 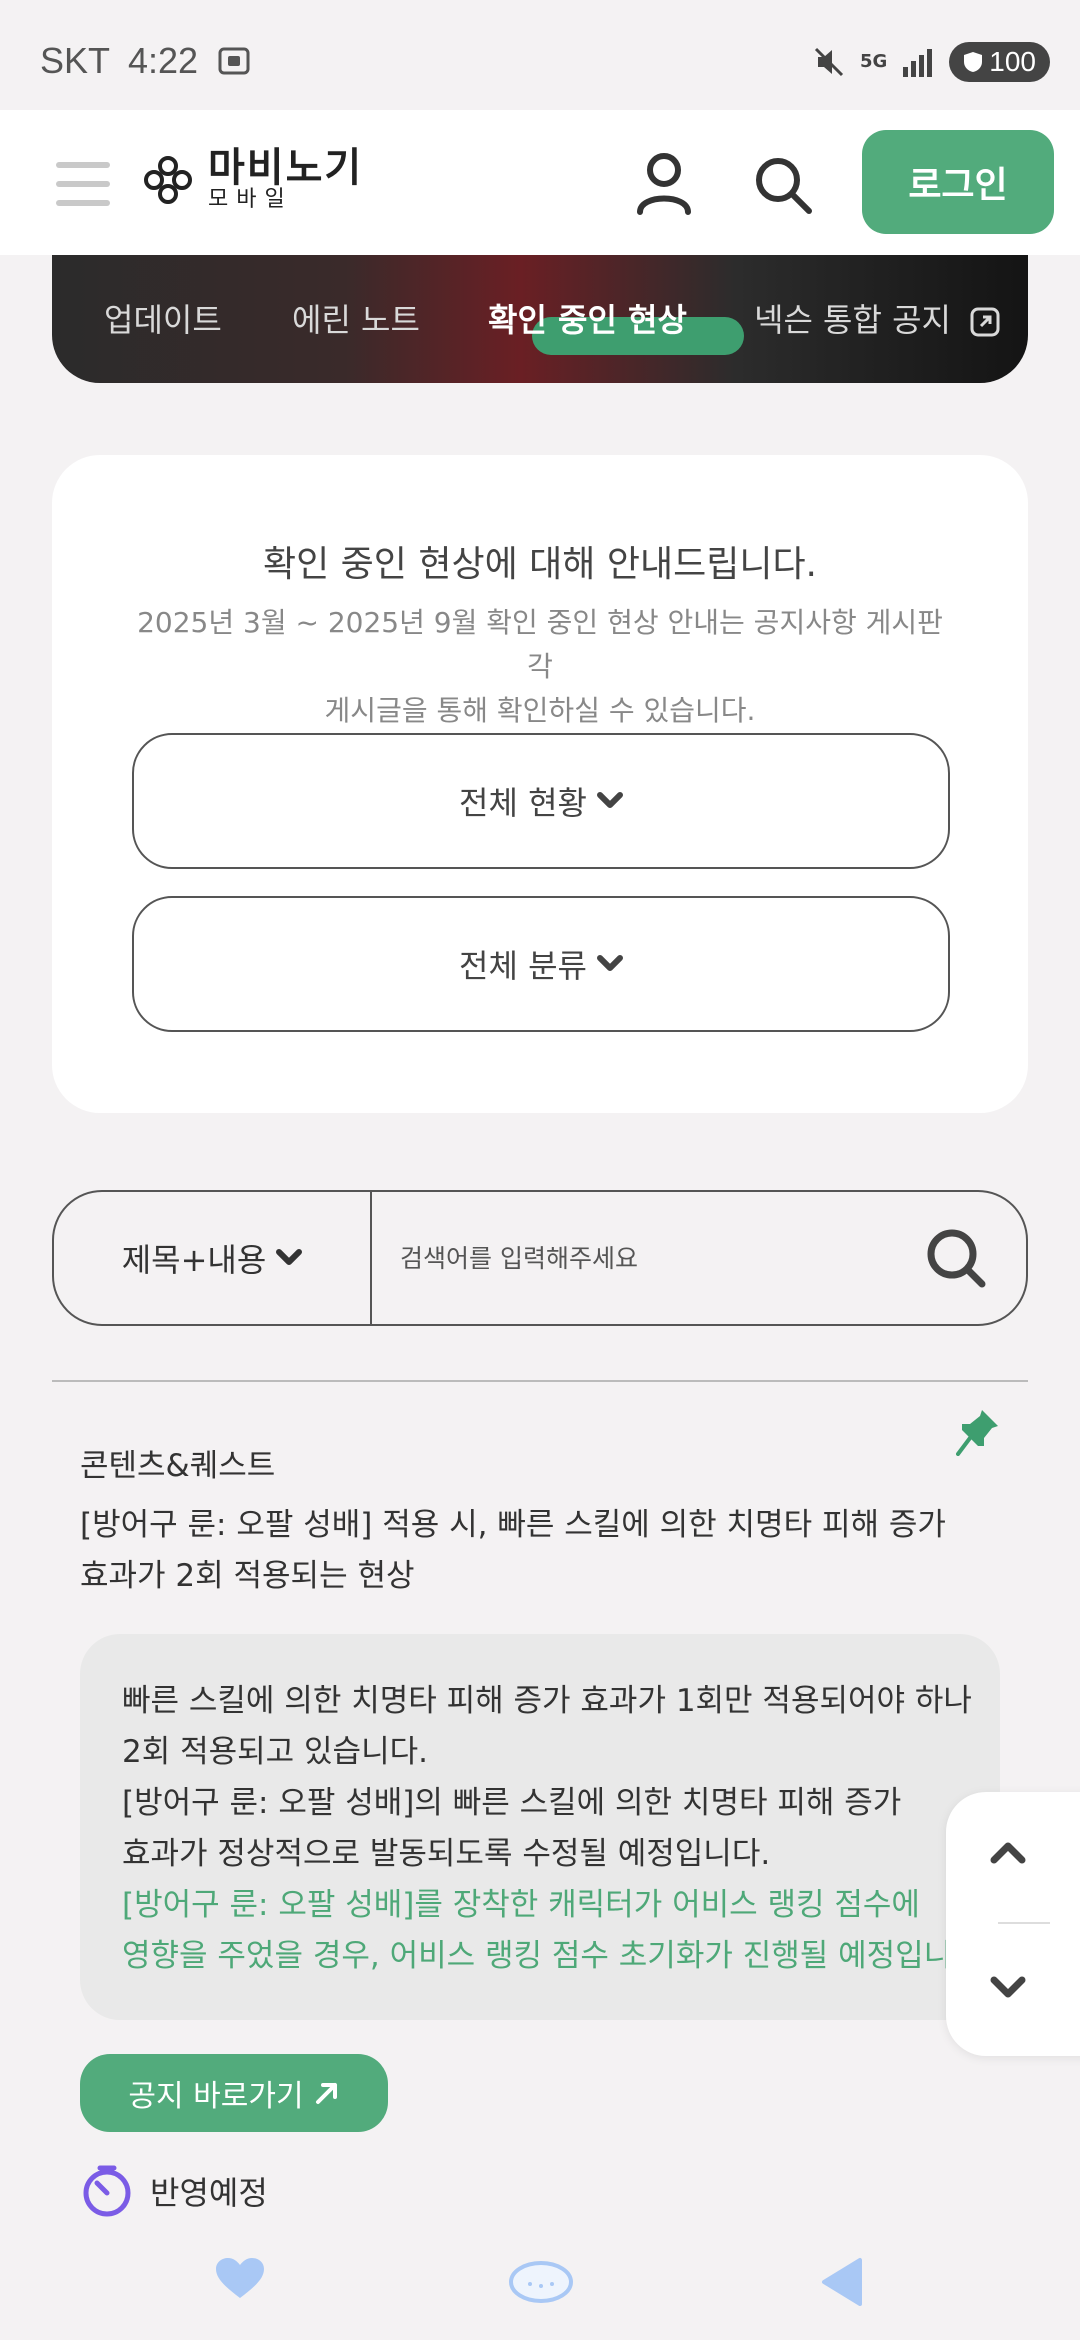 I want to click on post-status: 반영예정, so click(x=174, y=2191).